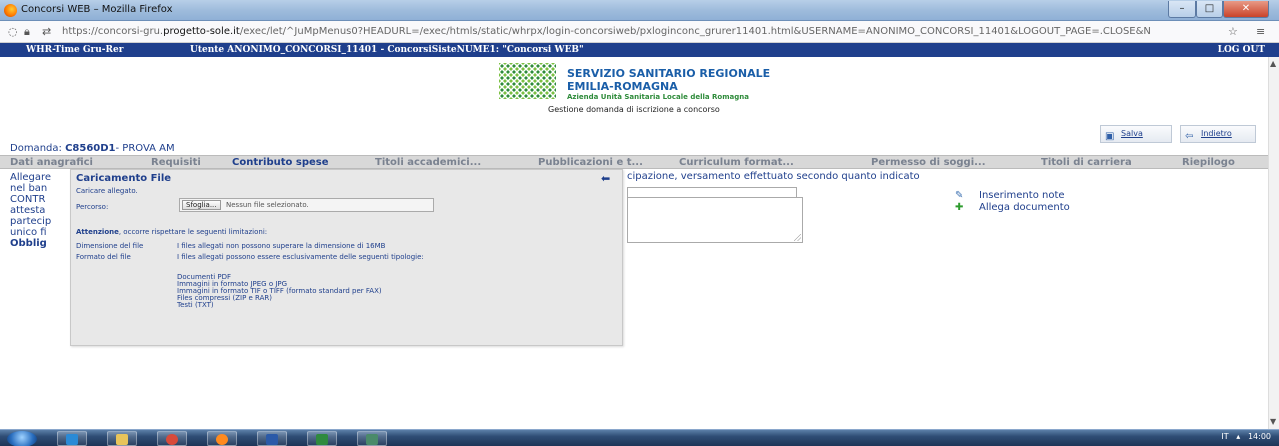 This screenshot has width=1279, height=446. Describe the element at coordinates (107, 191) in the screenshot. I see `dialog-subtitle: Caricare allegato.` at that location.